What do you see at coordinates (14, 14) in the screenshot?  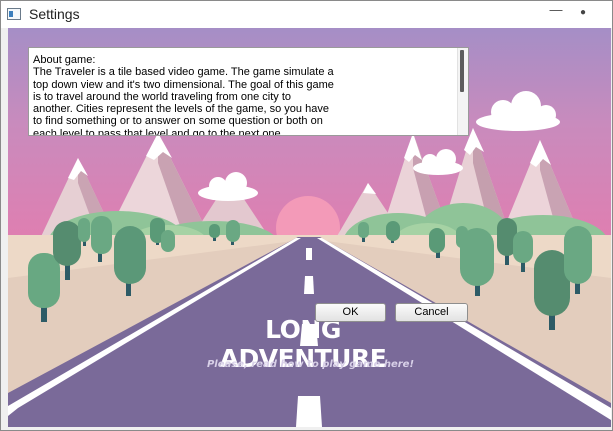 I see `app-icon` at bounding box center [14, 14].